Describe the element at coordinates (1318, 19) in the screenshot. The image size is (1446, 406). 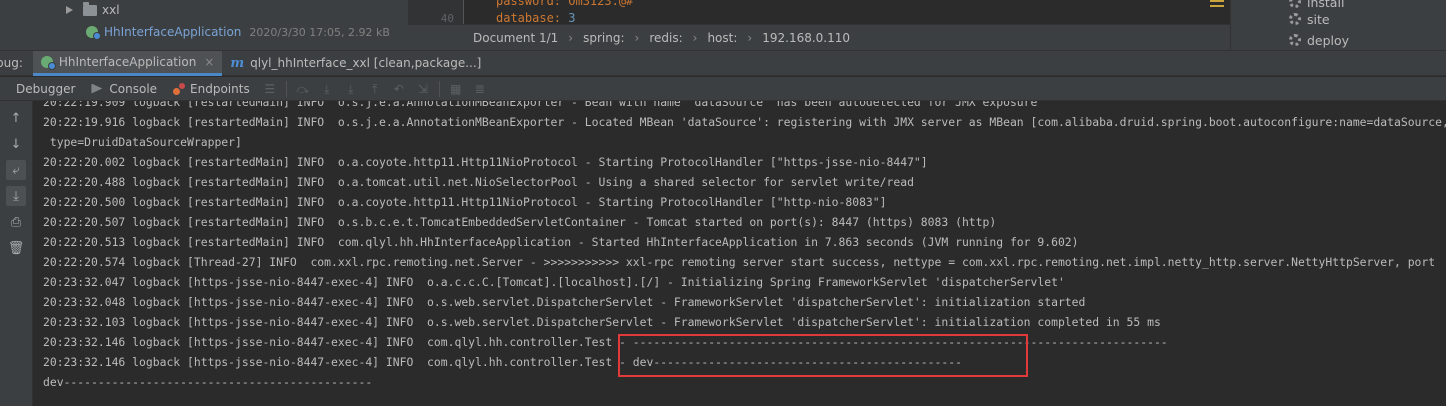
I see `maven-item-label: site` at that location.